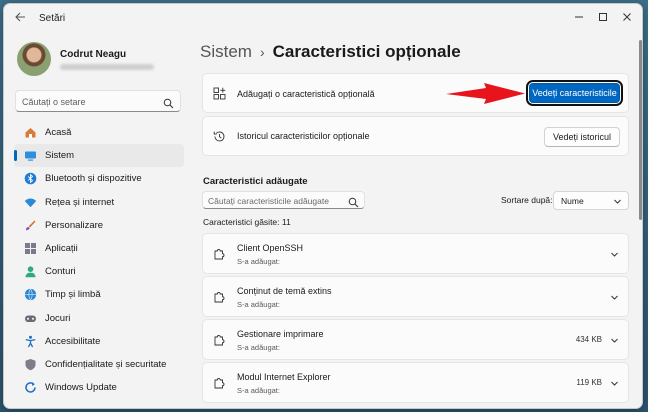 This screenshot has height=412, width=648. Describe the element at coordinates (99, 318) in the screenshot. I see `sidebar-item-gaming: Jocuri` at that location.